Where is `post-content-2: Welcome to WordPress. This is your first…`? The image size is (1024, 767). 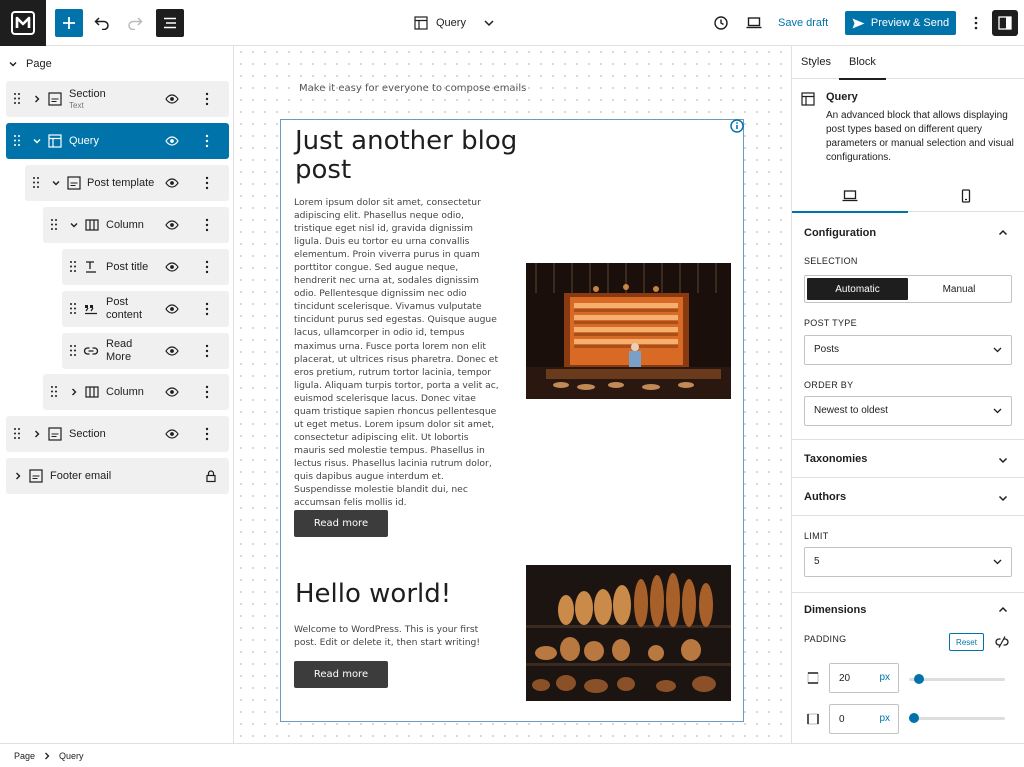
post-content-2: Welcome to WordPress. This is your first… is located at coordinates (394, 636).